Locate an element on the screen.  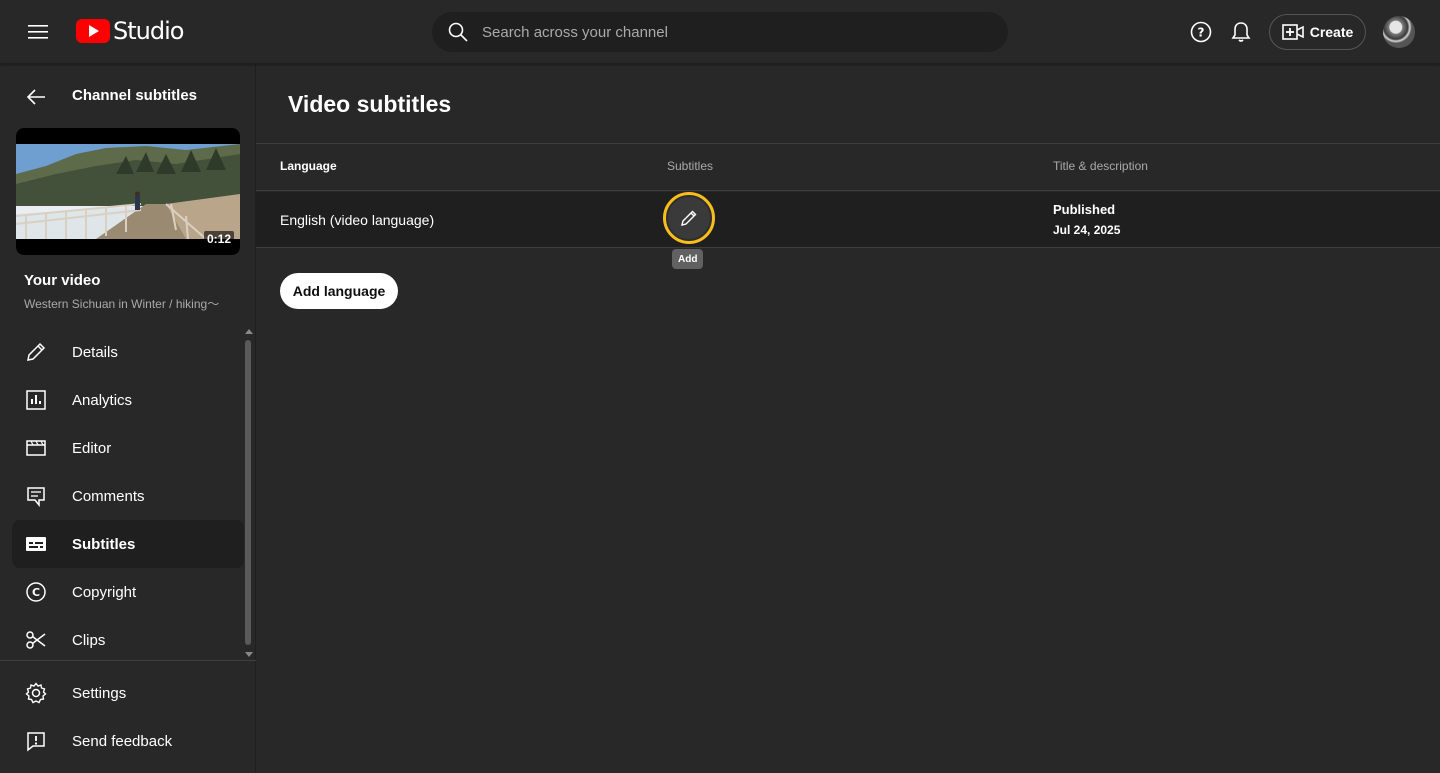
sidebar-item-label: Copyright is located at coordinates (104, 592).